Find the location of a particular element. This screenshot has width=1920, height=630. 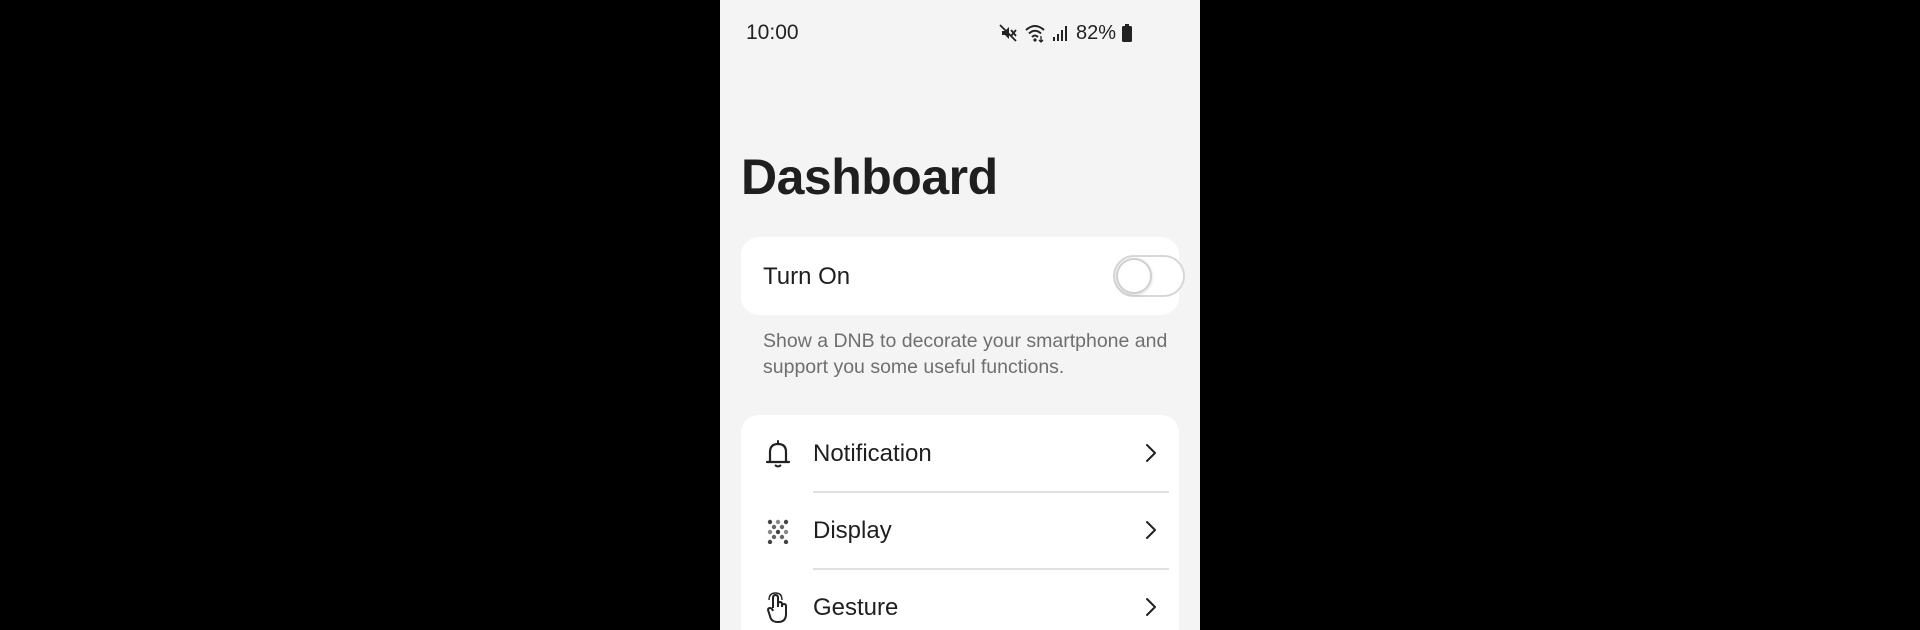

battery-percent: 82% is located at coordinates (1096, 32).